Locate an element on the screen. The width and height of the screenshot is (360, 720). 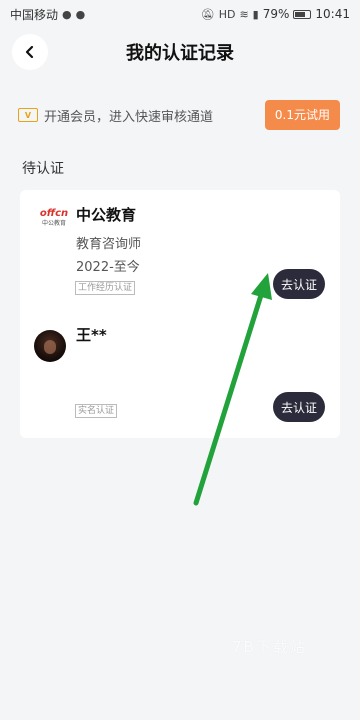
status-left: 中国移动 ● ● is located at coordinates (47, 14).